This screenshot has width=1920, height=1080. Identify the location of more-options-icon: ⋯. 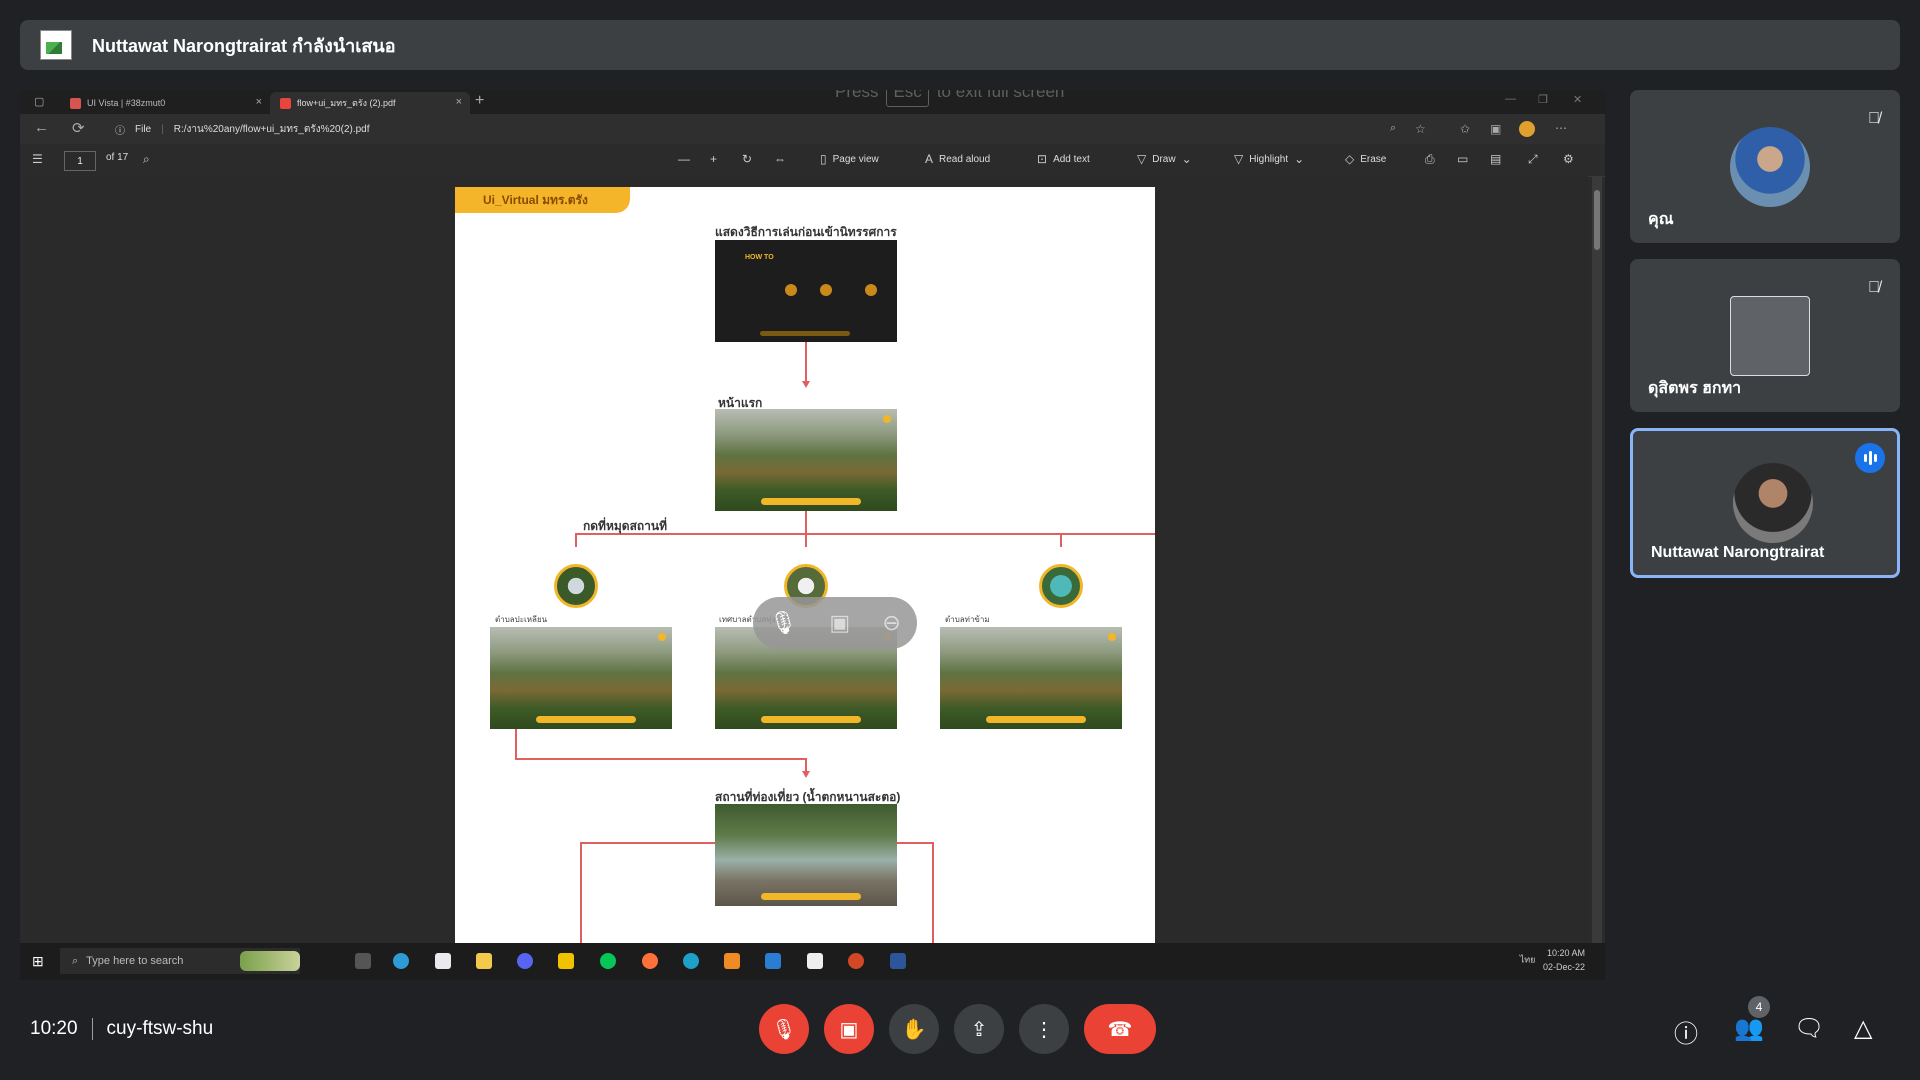
(1561, 128).